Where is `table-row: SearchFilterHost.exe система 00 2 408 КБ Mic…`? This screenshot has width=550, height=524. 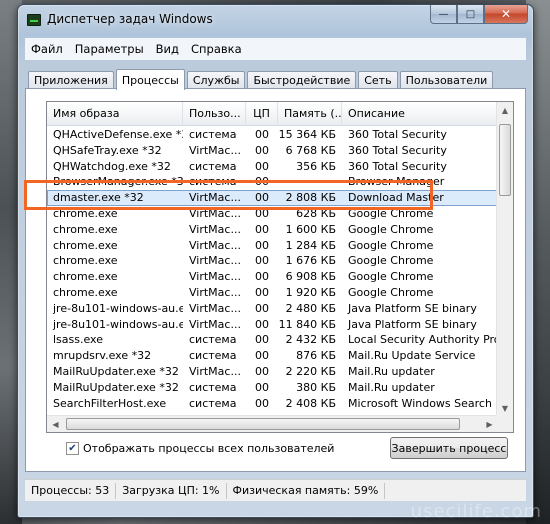
table-row: SearchFilterHost.exe система 00 2 408 КБ Mic… is located at coordinates (272, 404).